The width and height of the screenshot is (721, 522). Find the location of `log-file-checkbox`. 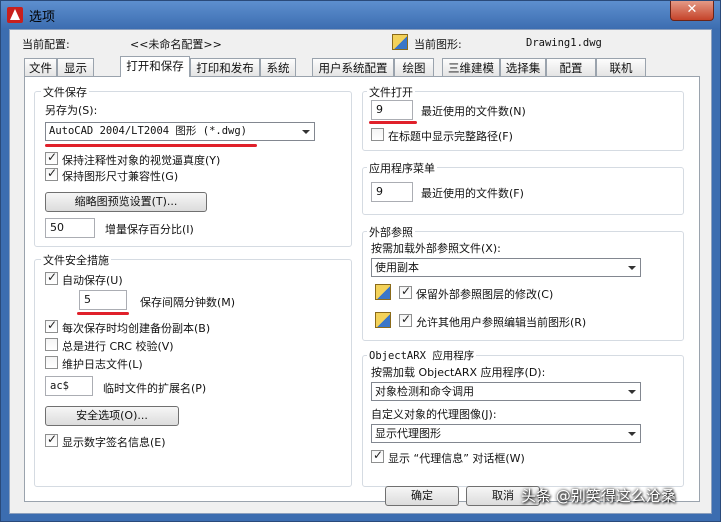

log-file-checkbox is located at coordinates (51, 362).